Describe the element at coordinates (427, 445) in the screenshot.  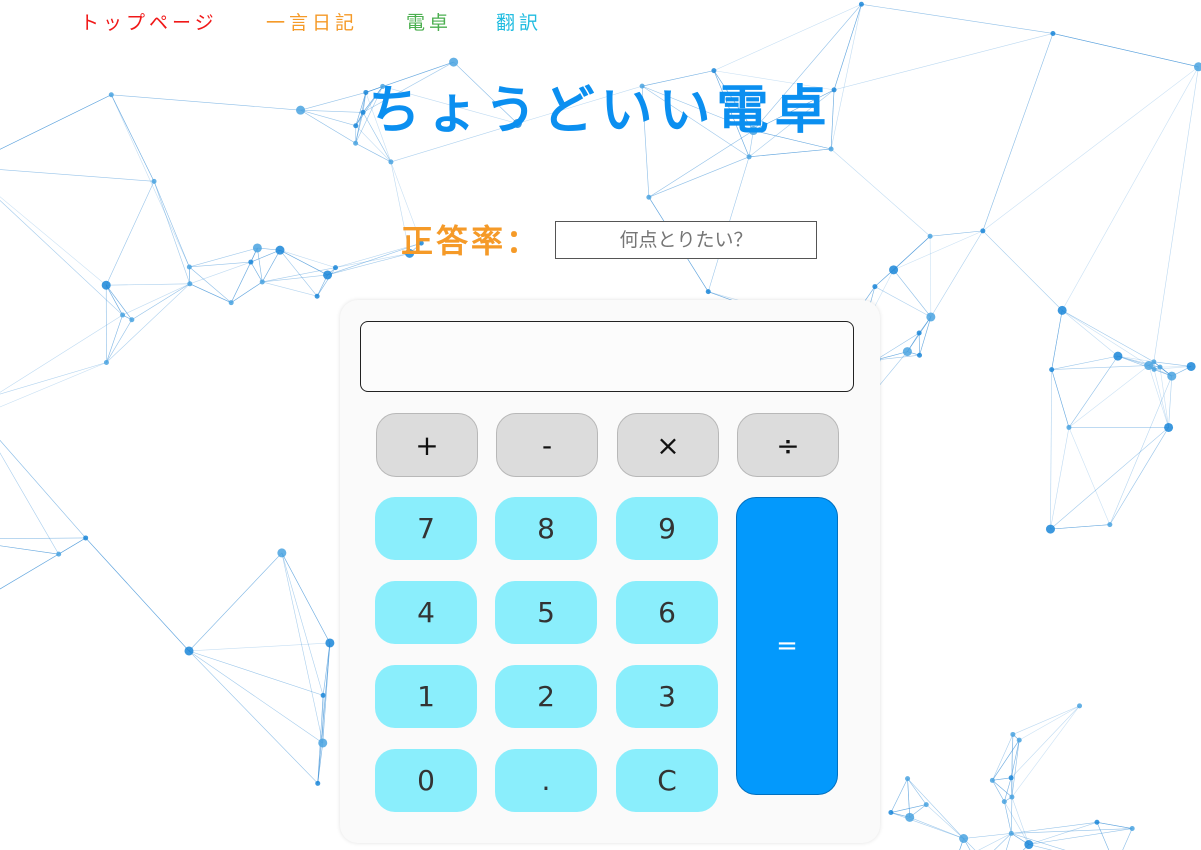
I see `plus-button: +` at that location.